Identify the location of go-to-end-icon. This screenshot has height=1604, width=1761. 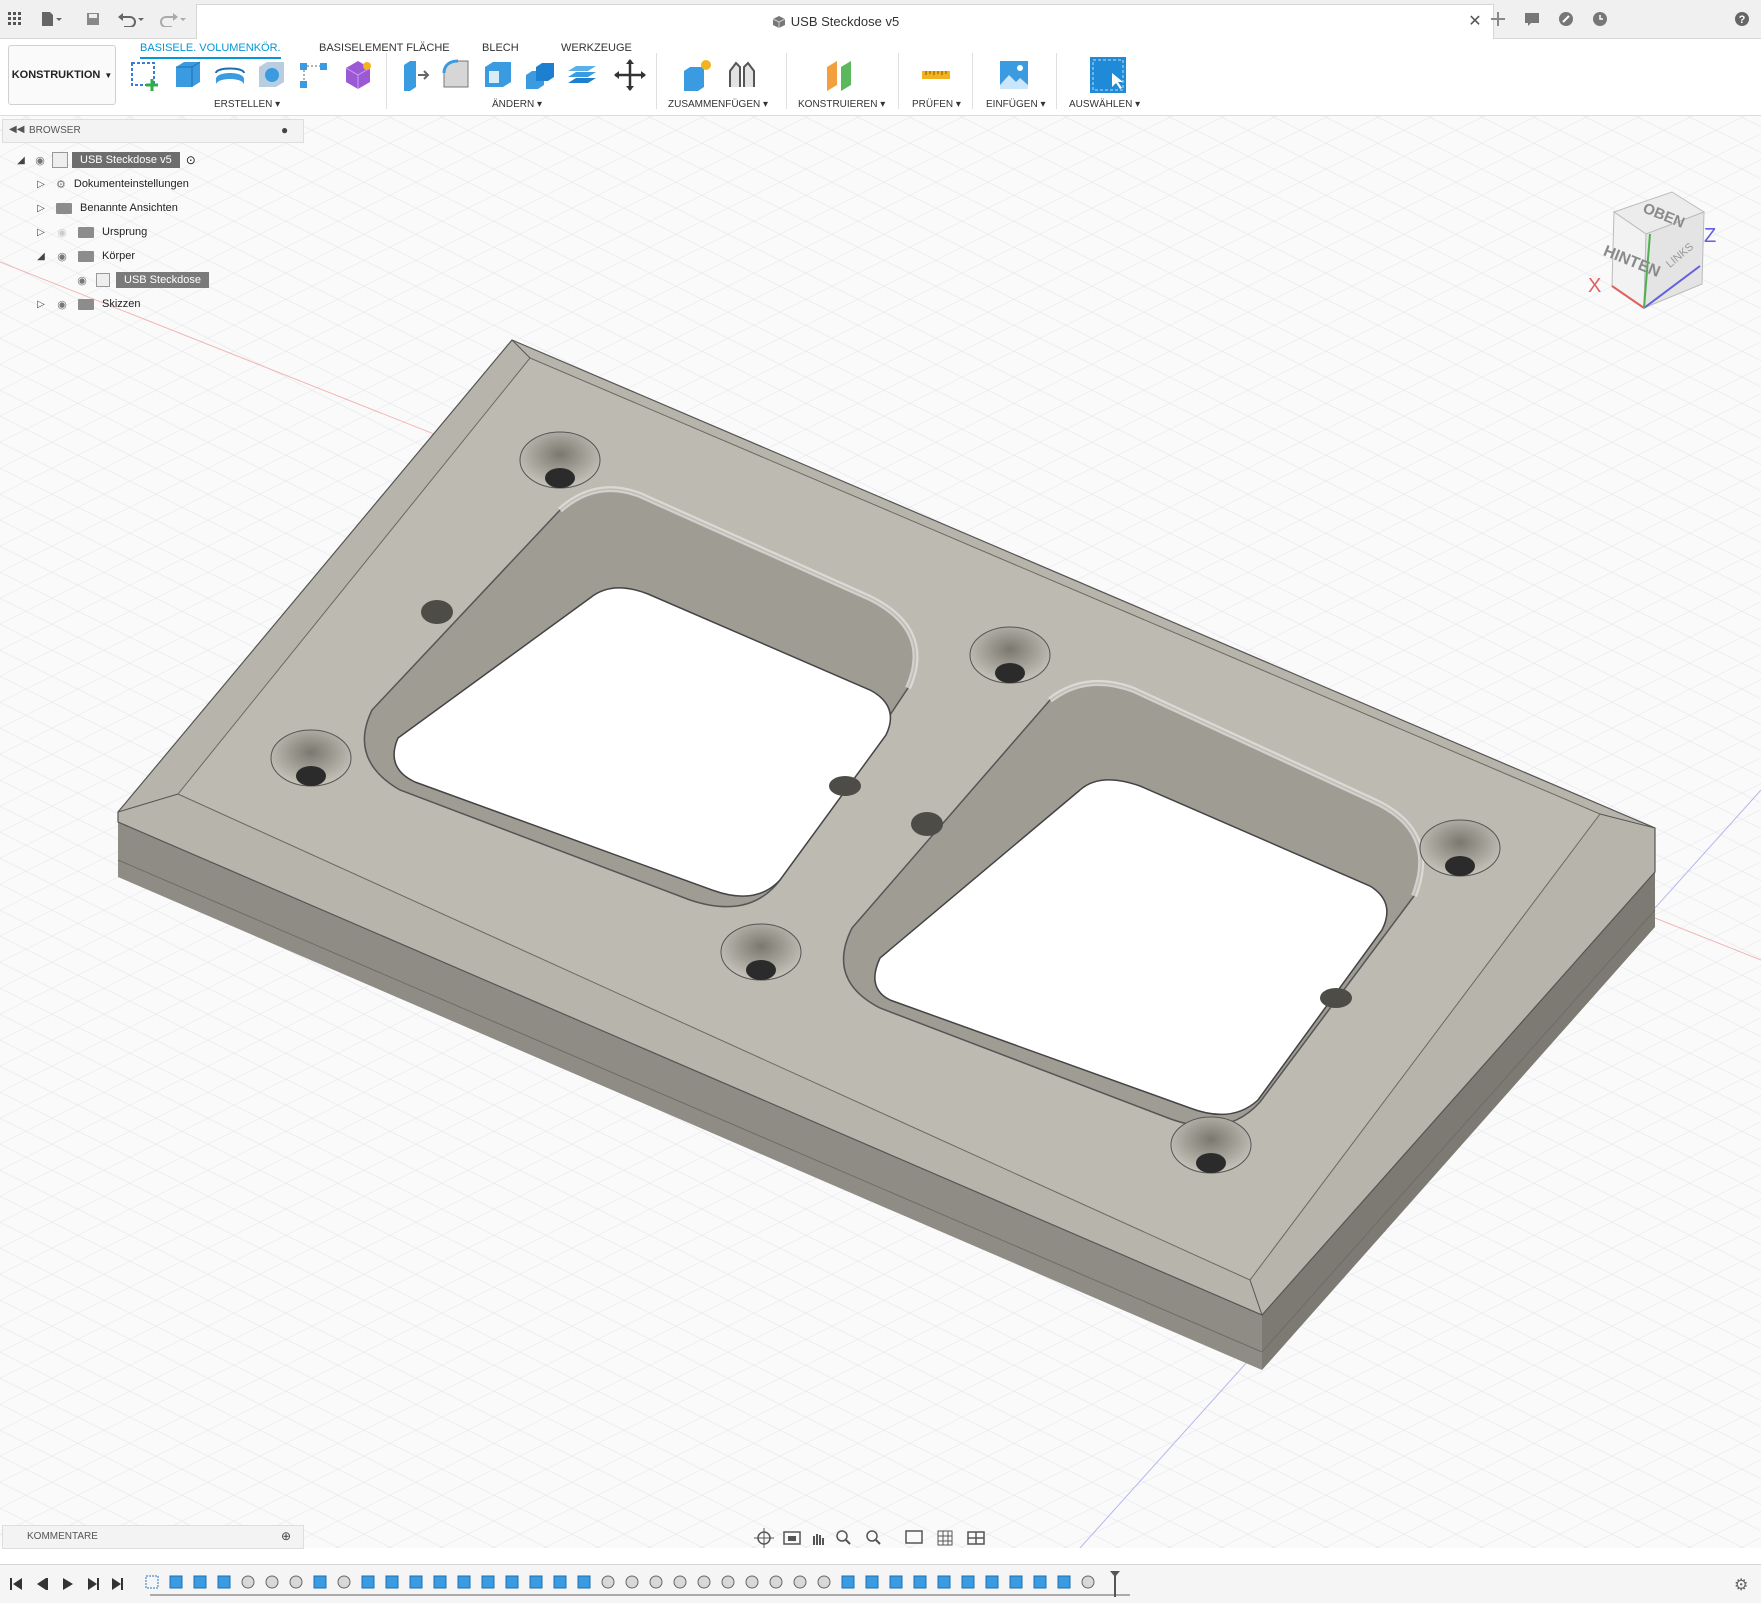
(117, 1584).